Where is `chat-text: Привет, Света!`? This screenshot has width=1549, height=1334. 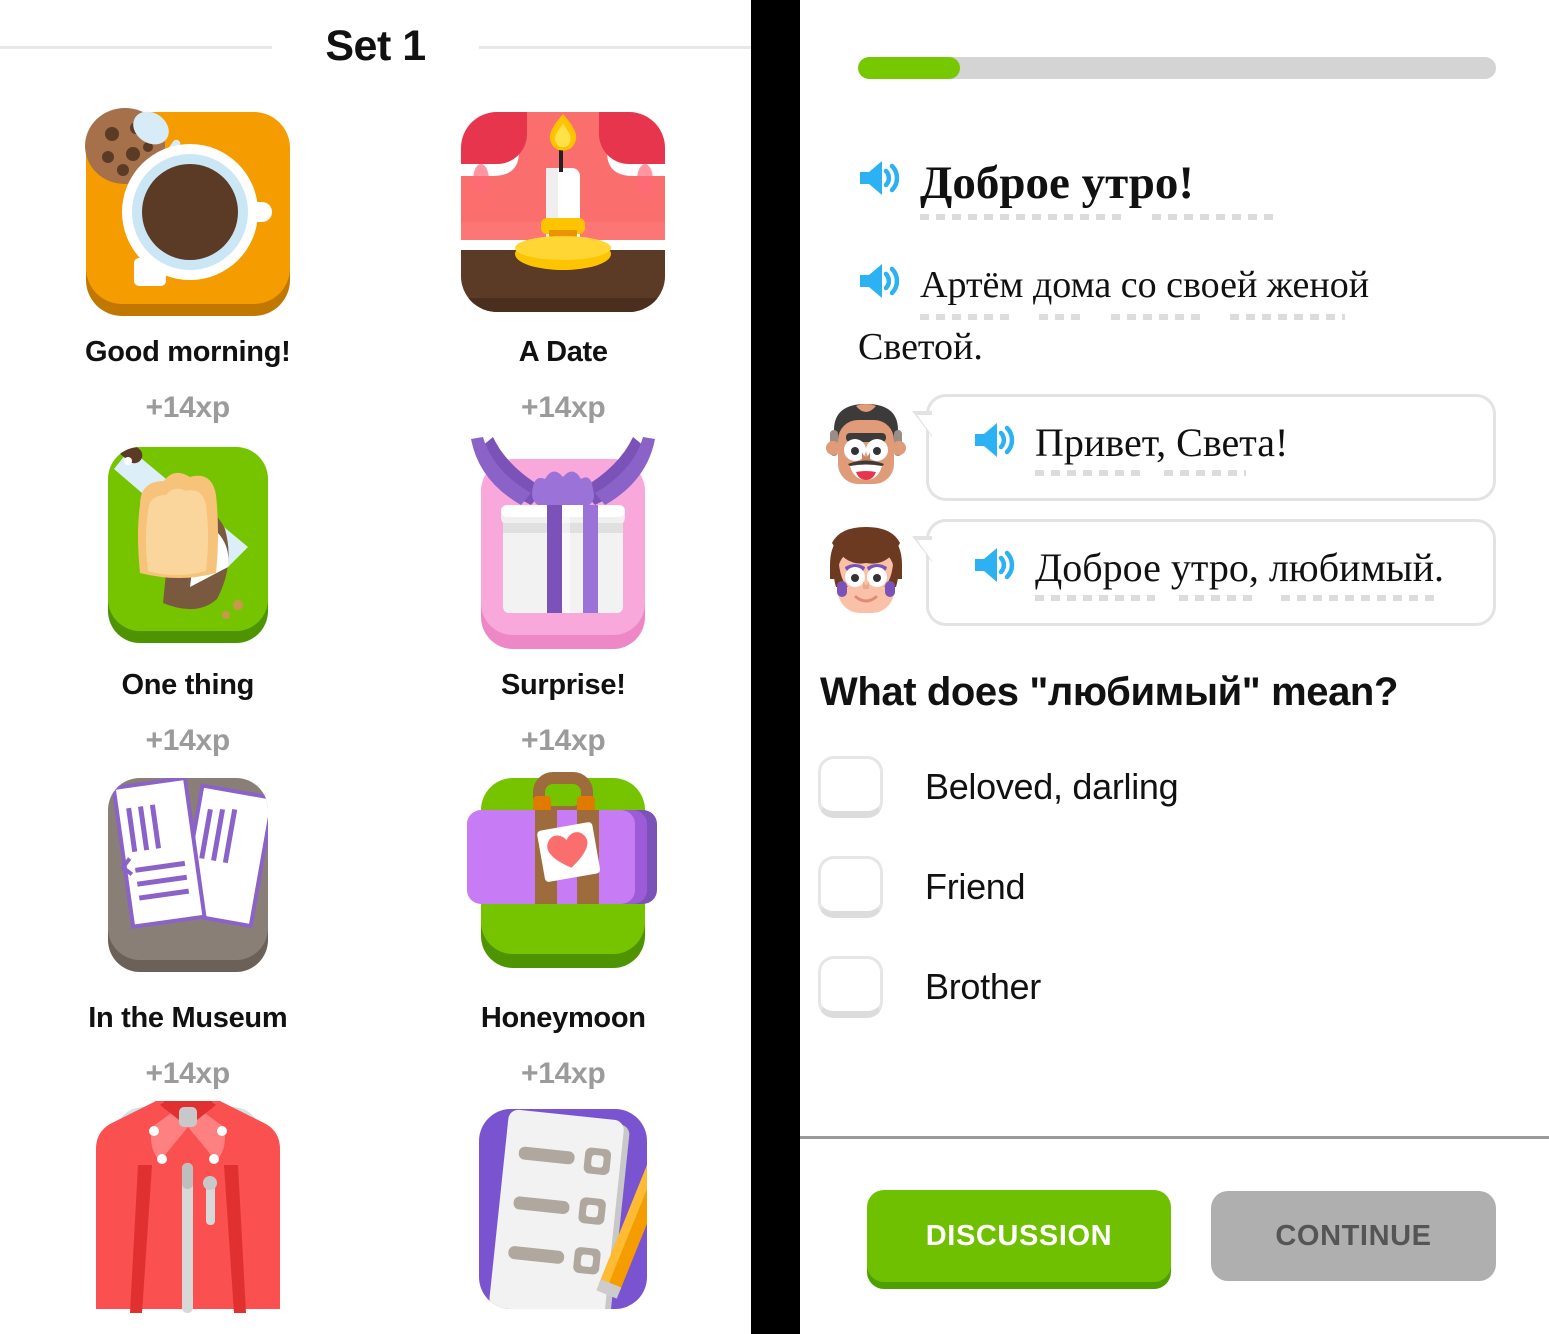
chat-text: Привет, Света! is located at coordinates (1162, 442).